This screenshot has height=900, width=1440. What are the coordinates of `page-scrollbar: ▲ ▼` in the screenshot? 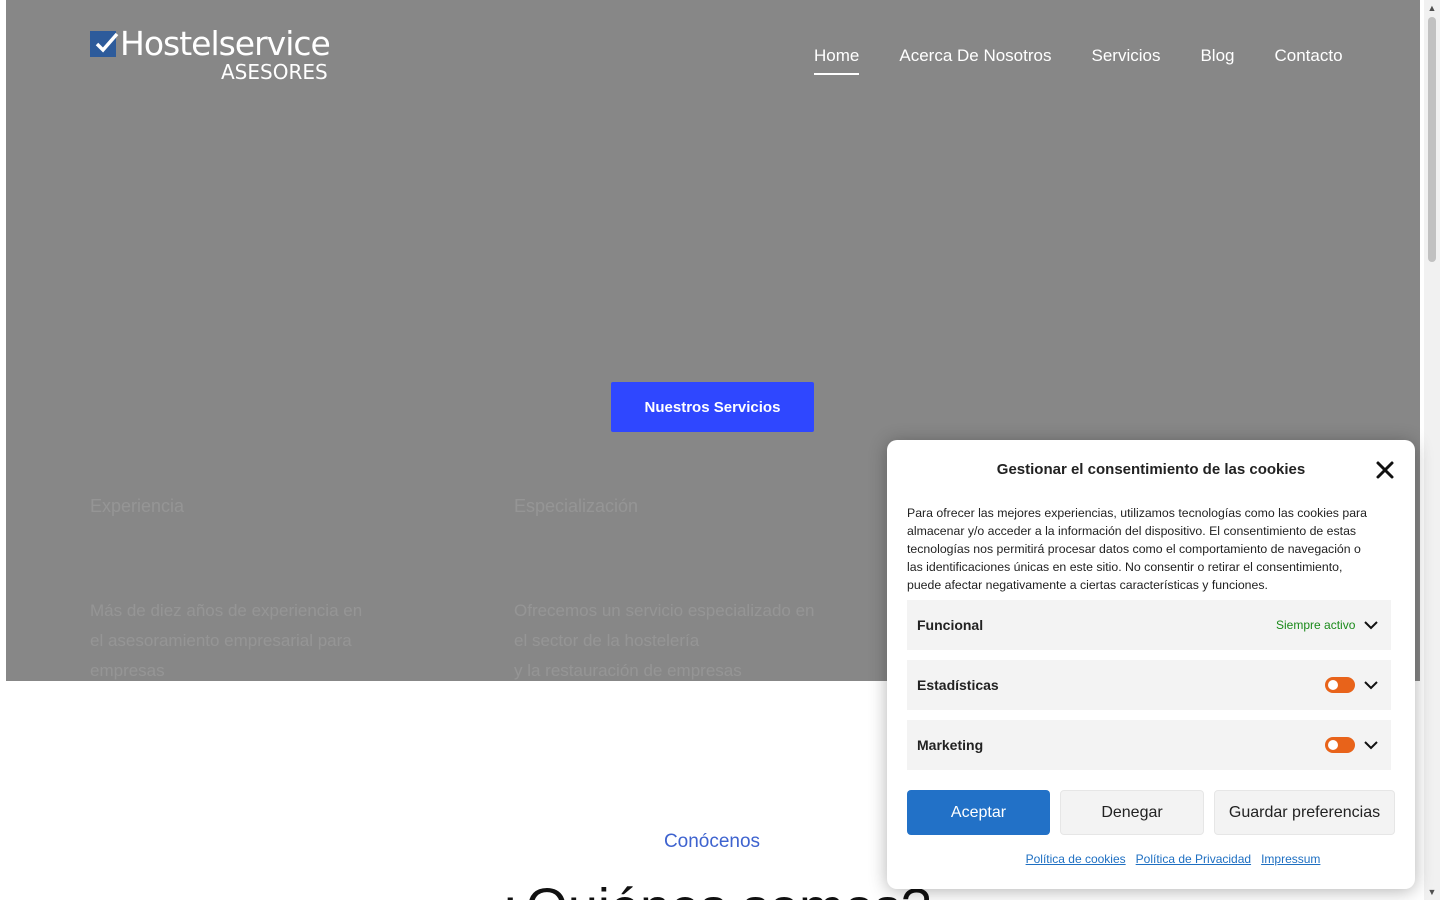 It's located at (1432, 450).